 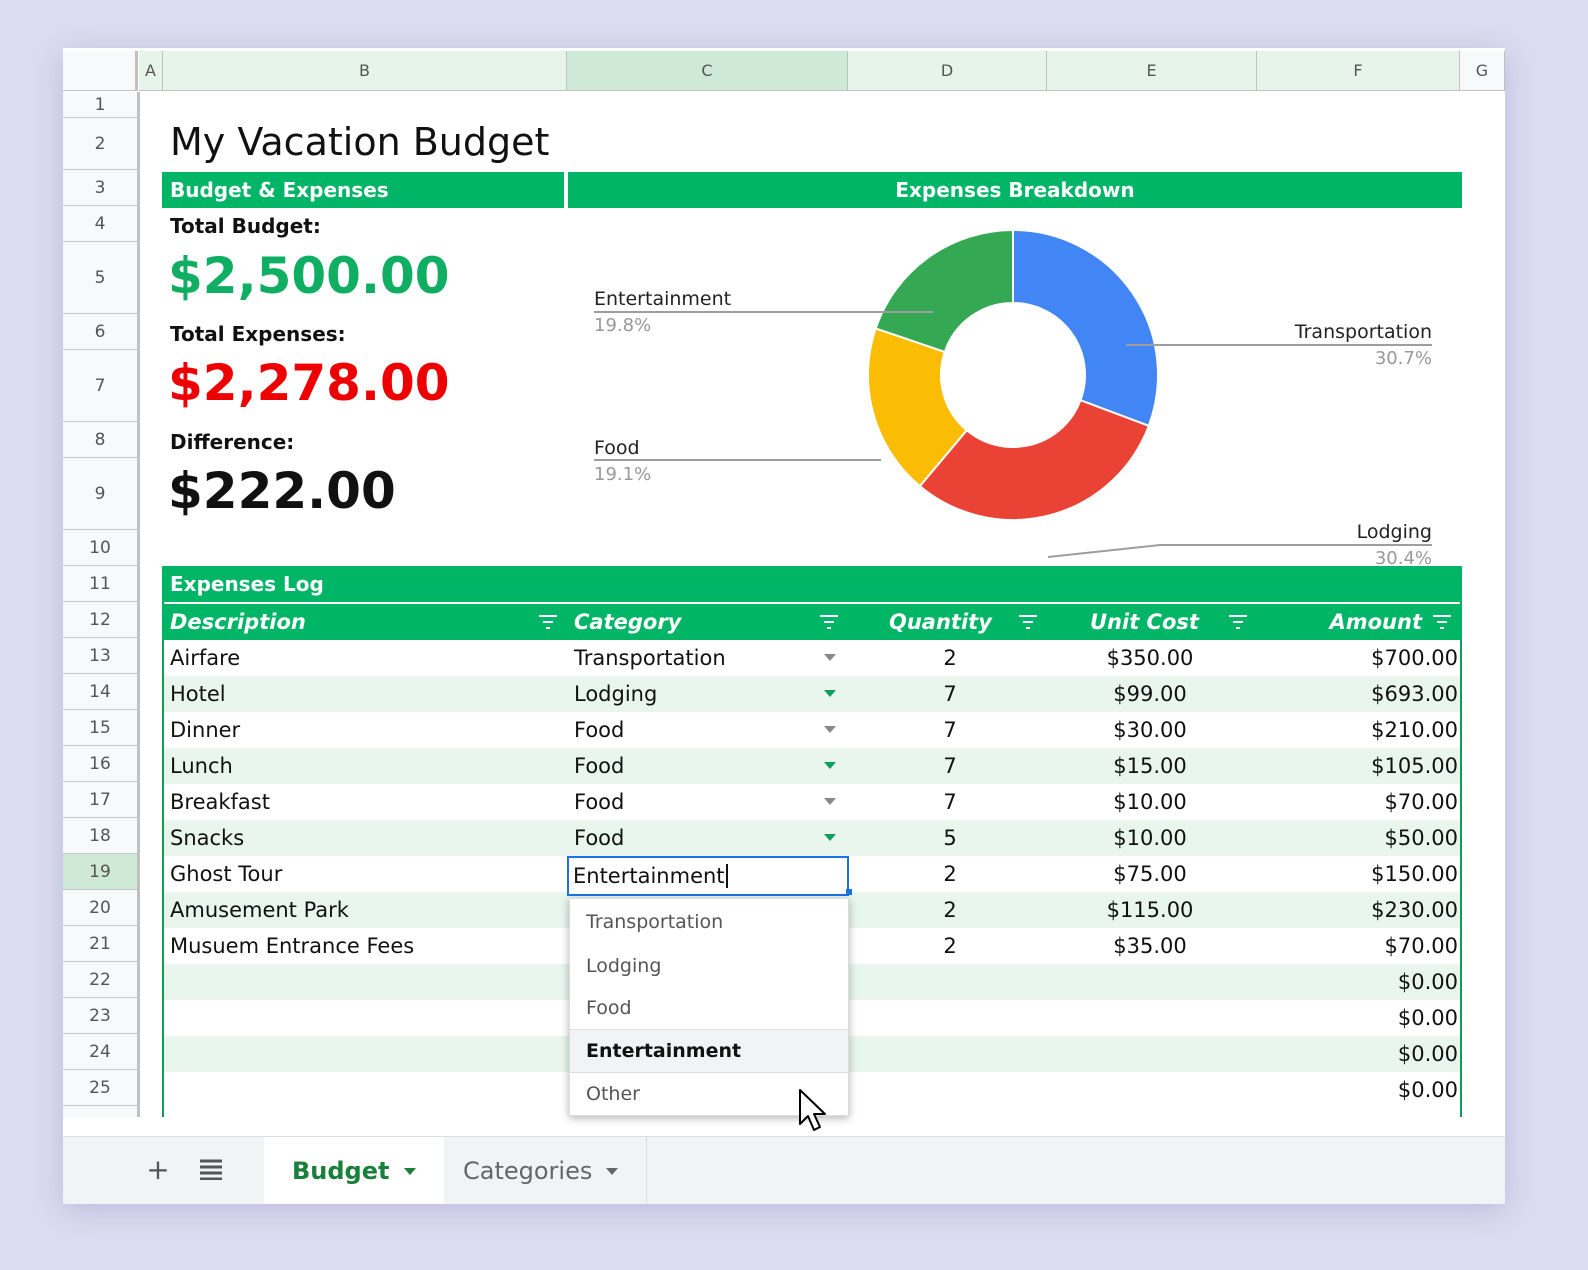 What do you see at coordinates (1359, 874) in the screenshot?
I see `amount-cell: $150.00` at bounding box center [1359, 874].